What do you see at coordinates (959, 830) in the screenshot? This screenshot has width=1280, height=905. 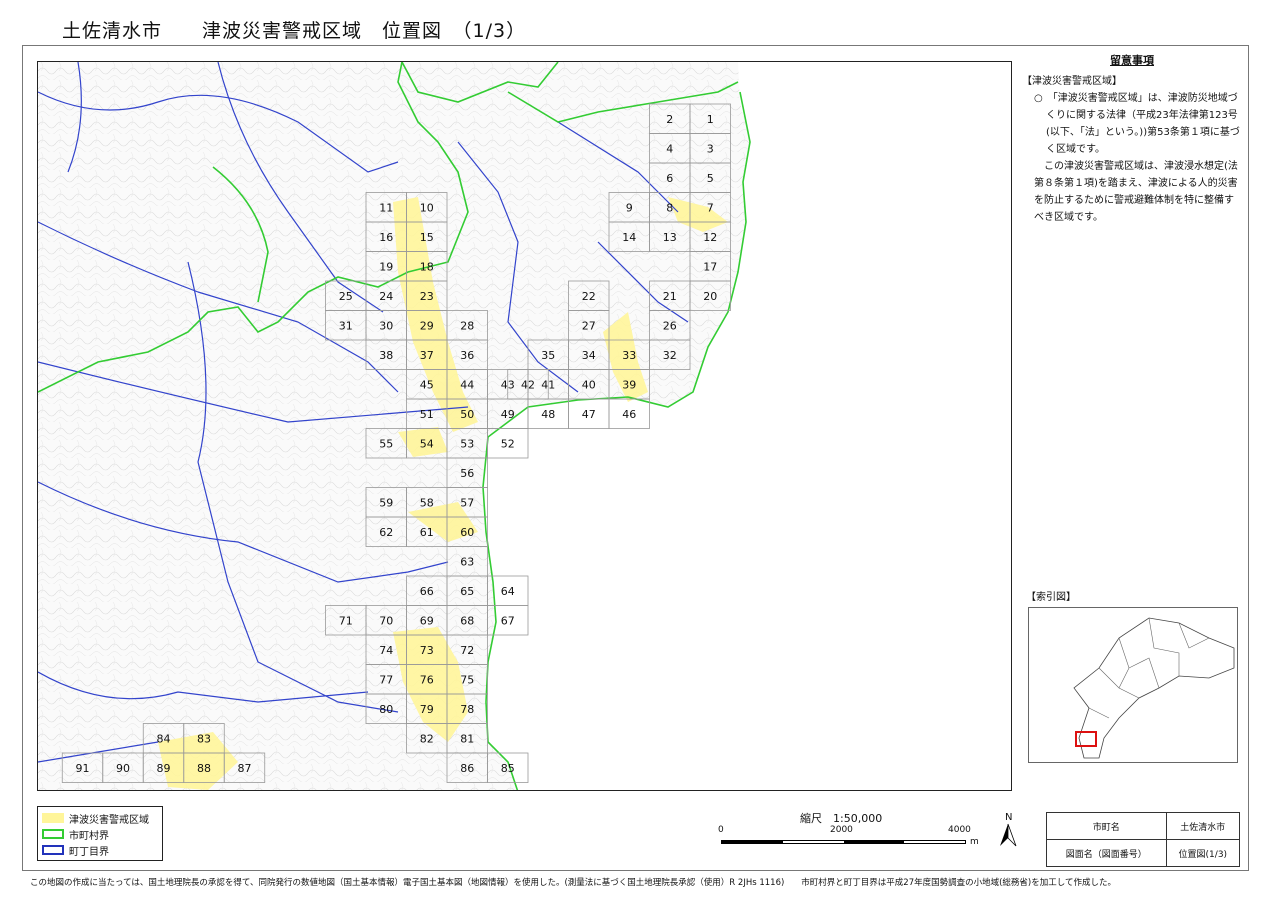 I see `scale-tick-4000: 4000` at bounding box center [959, 830].